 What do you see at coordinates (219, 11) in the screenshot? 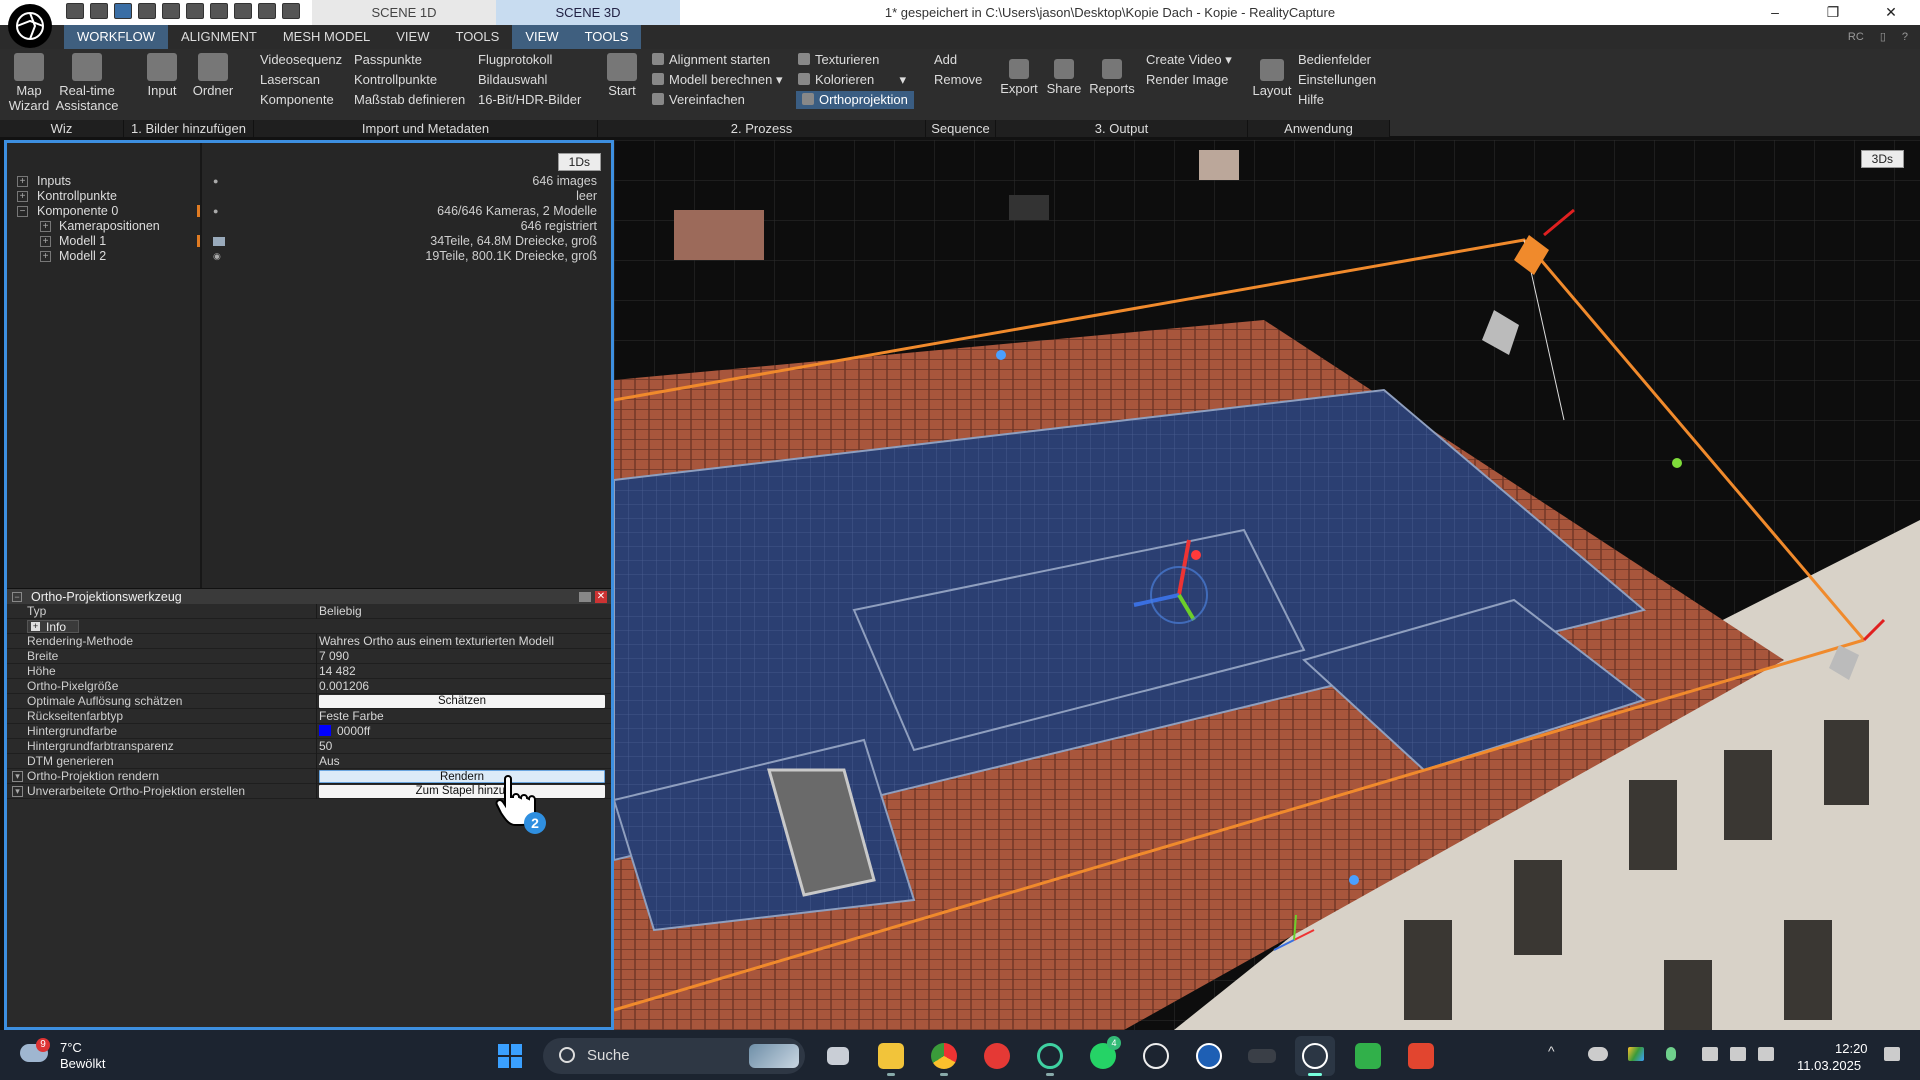
I see `layout-7-icon` at bounding box center [219, 11].